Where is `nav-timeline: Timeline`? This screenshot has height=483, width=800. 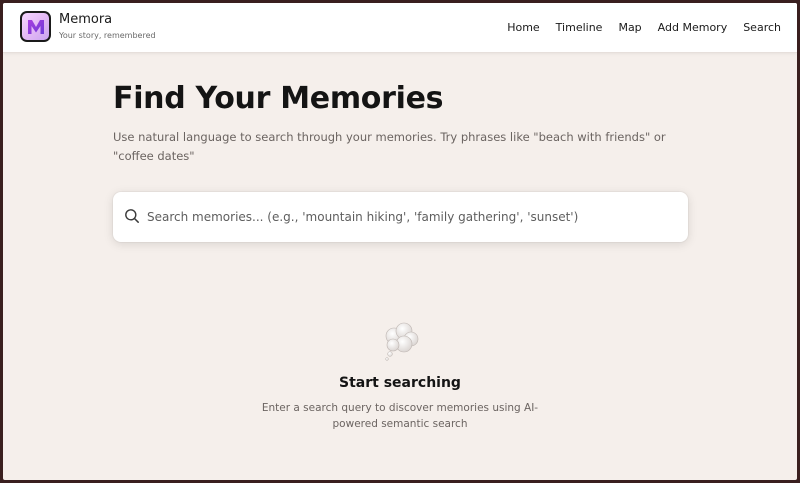
nav-timeline: Timeline is located at coordinates (579, 27).